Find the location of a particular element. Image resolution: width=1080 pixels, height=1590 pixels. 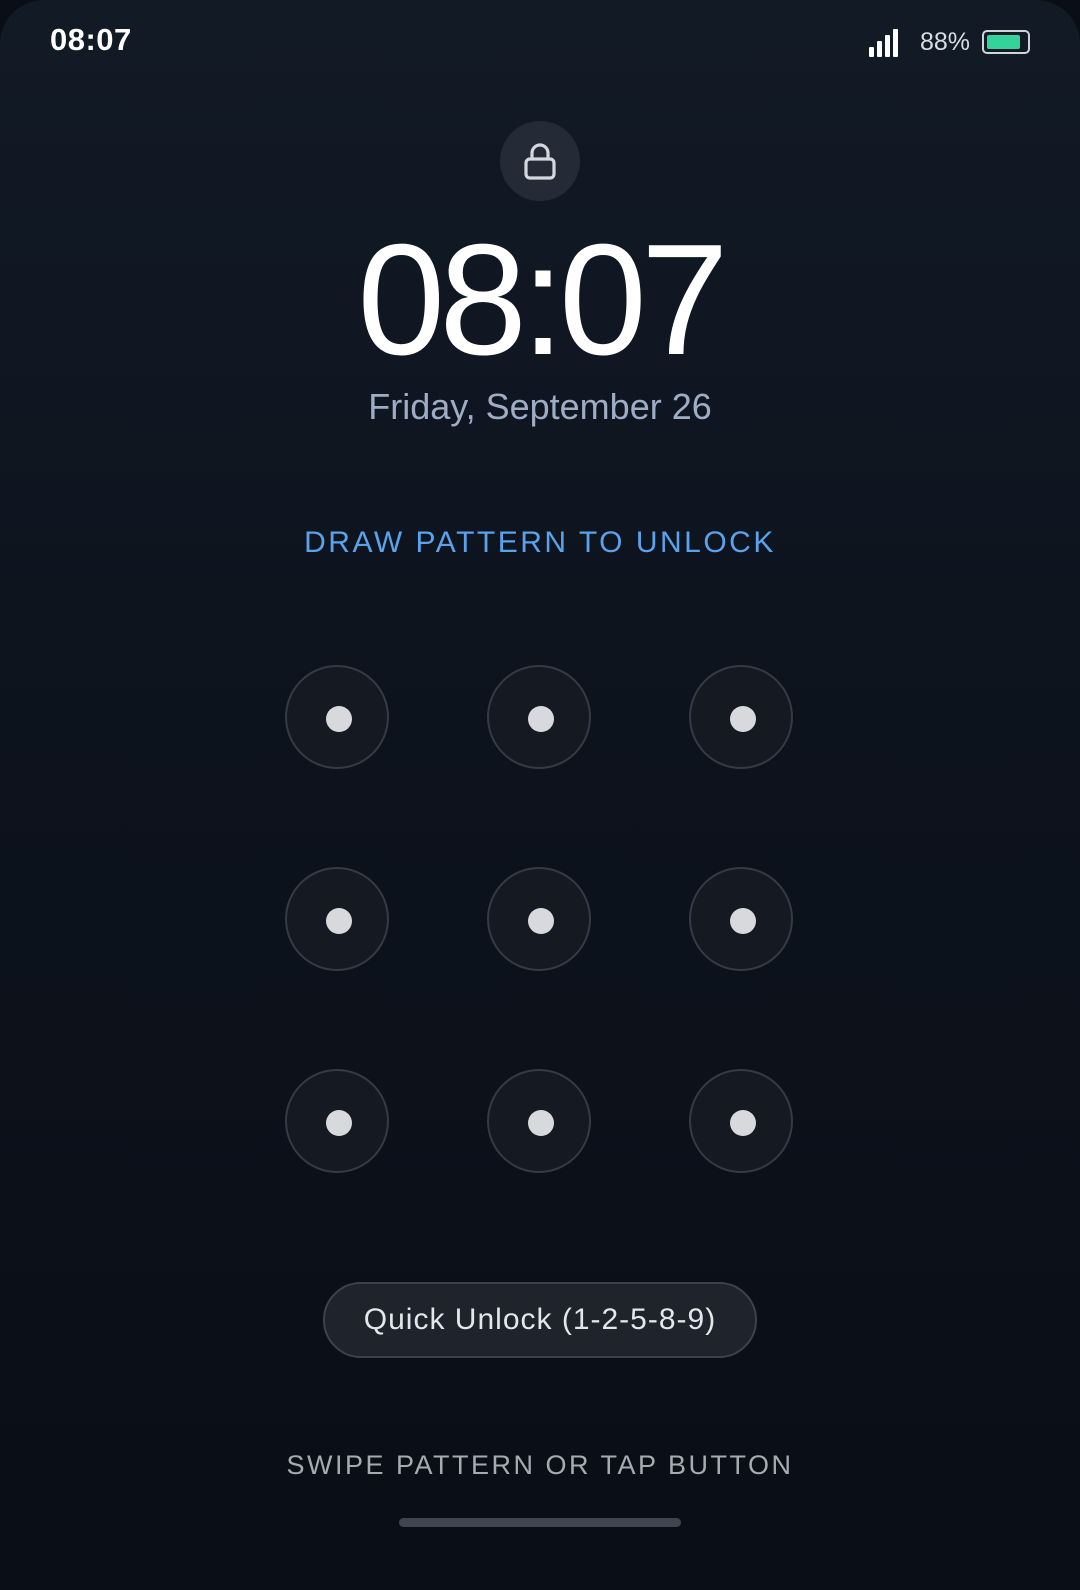

signal-strength-icon is located at coordinates (883, 42).